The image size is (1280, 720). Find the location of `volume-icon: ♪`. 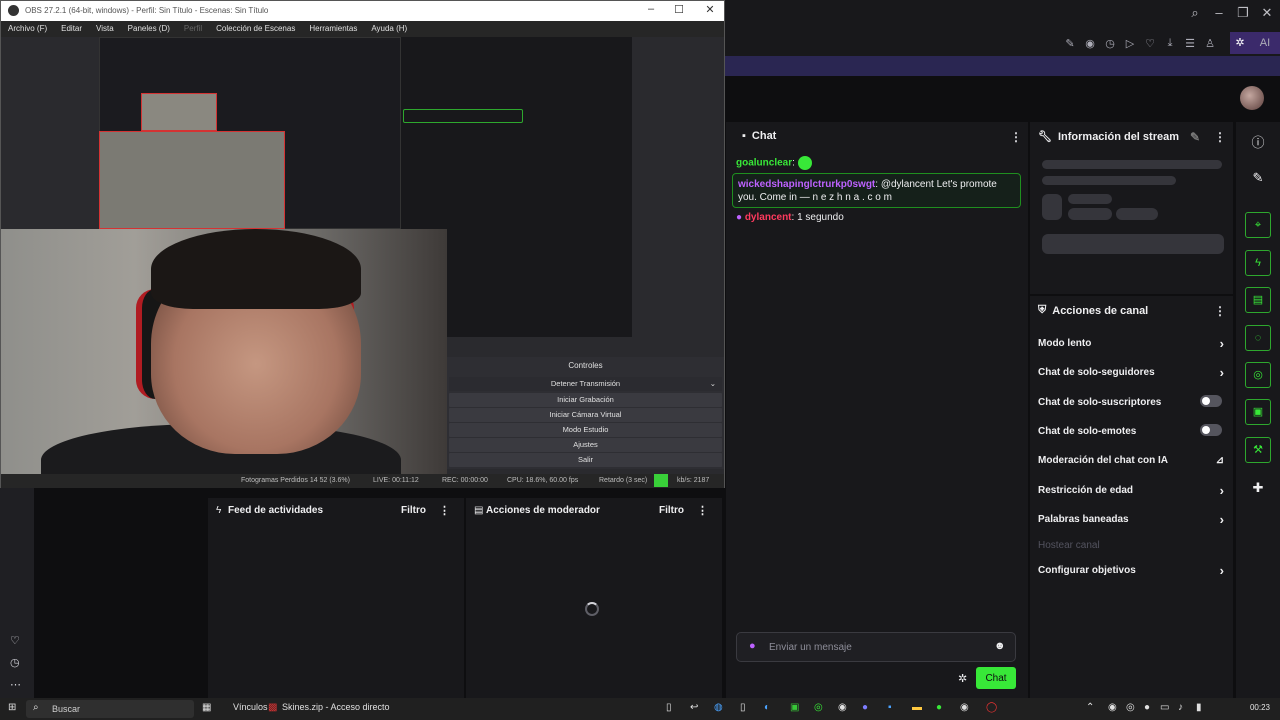

volume-icon: ♪ is located at coordinates (1180, 707).